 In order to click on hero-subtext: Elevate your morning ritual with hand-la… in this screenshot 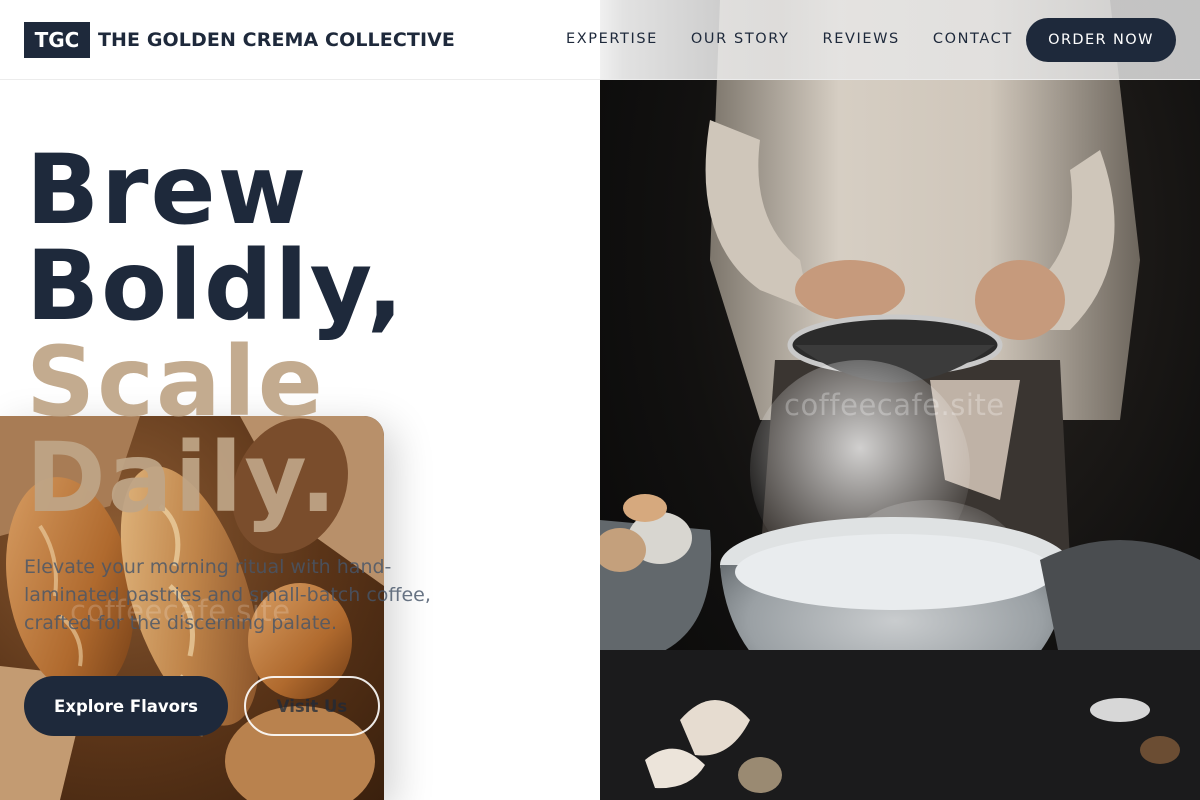, I will do `click(227, 595)`.